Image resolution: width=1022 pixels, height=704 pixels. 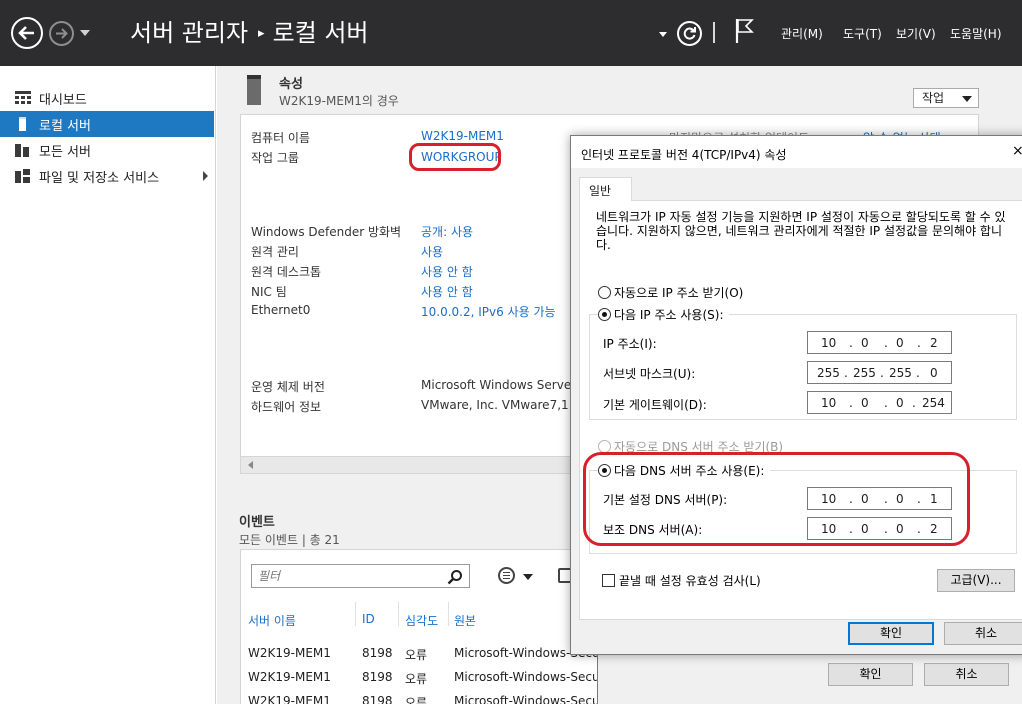 What do you see at coordinates (250, 465) in the screenshot?
I see `scroll-left-icon` at bounding box center [250, 465].